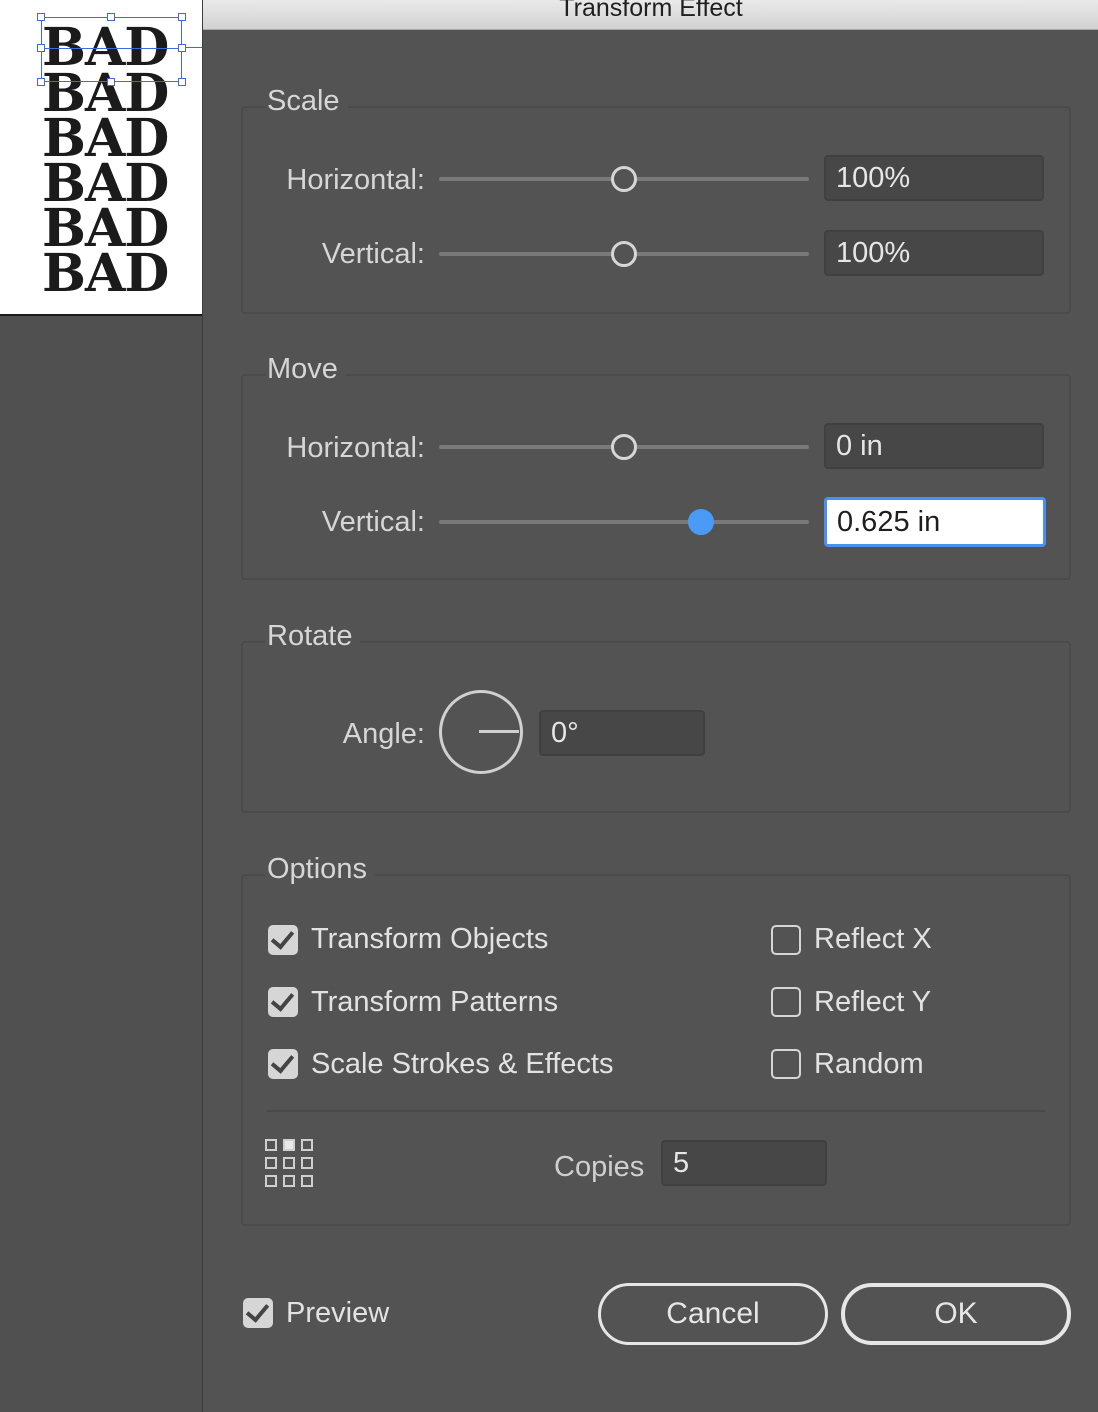  I want to click on scale-group: Scale Horizontal: Vertical:, so click(656, 199).